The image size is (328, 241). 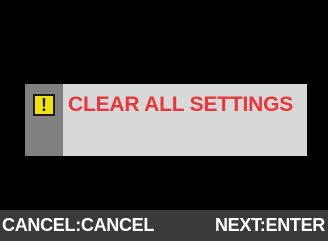 What do you see at coordinates (44, 120) in the screenshot?
I see `dialog-side-bar: !` at bounding box center [44, 120].